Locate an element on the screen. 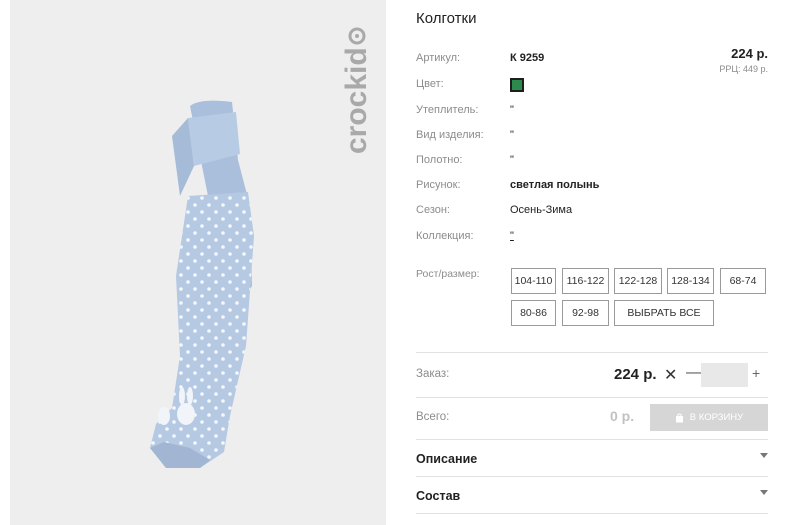 Image resolution: width=800 pixels, height=525 pixels. size-option-80-86: 80-86 is located at coordinates (533, 313).